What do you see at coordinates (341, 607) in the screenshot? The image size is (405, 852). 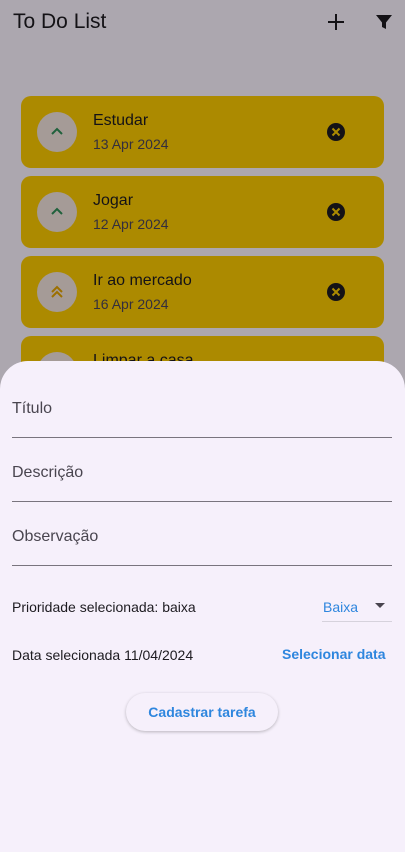 I see `priority-dropdown-value: Baixa` at bounding box center [341, 607].